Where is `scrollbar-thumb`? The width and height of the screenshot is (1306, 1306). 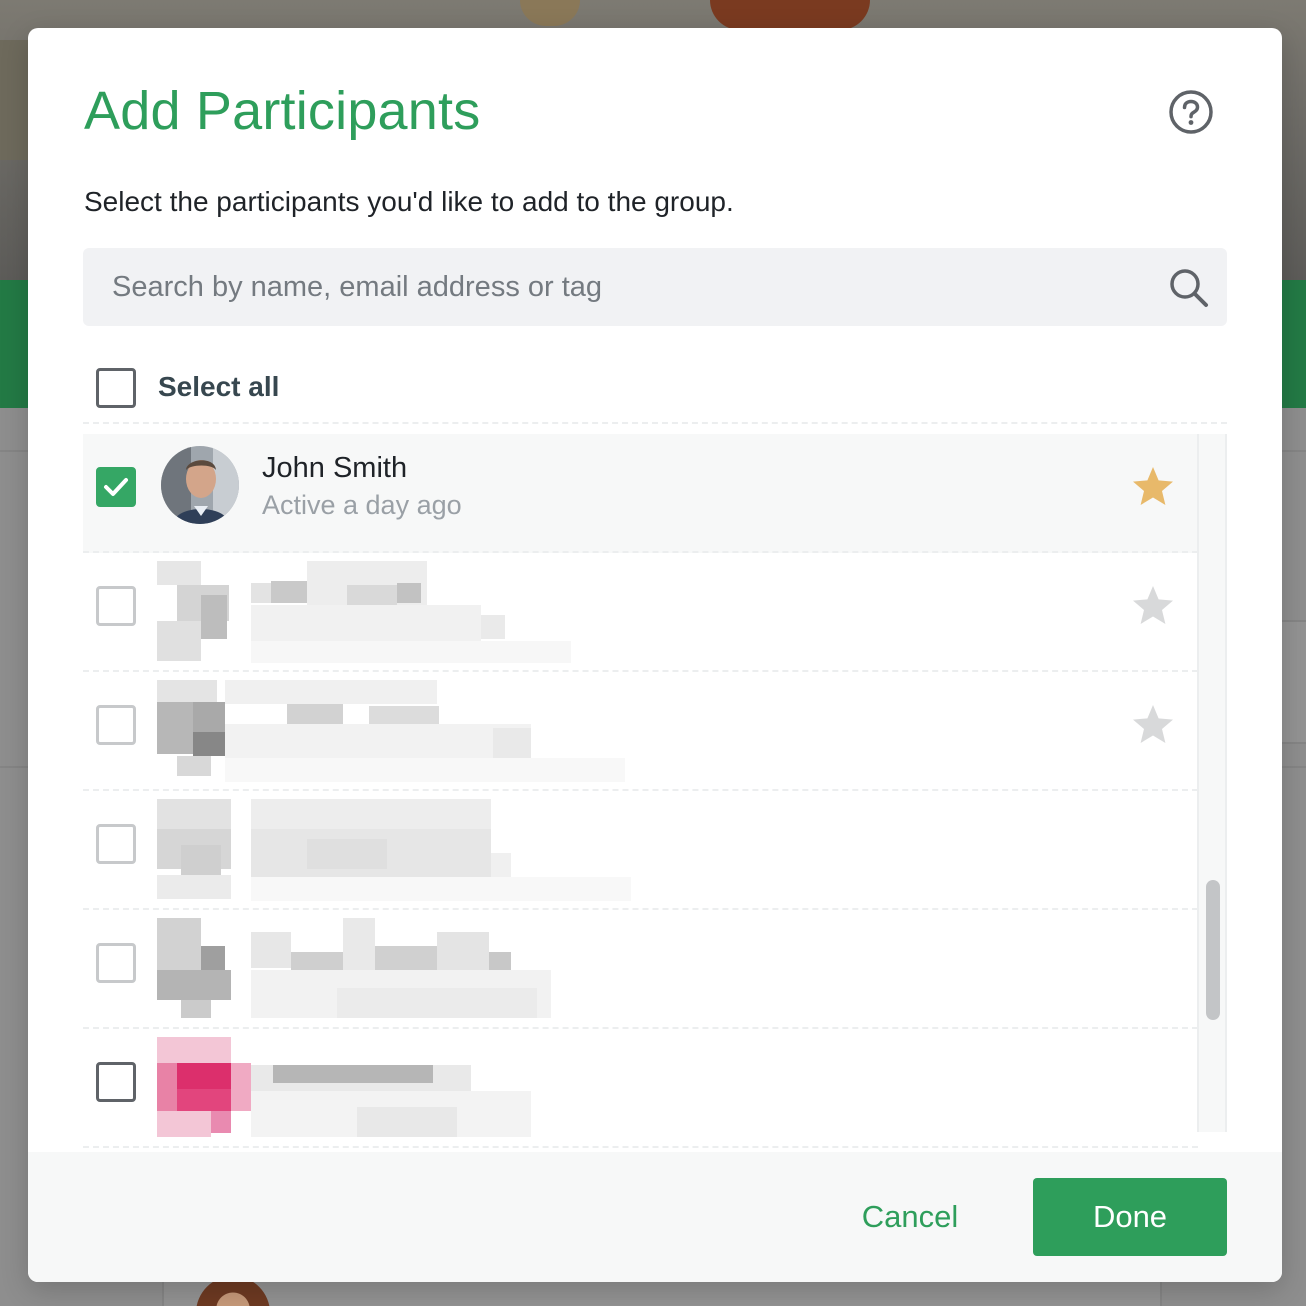
scrollbar-thumb is located at coordinates (1213, 950).